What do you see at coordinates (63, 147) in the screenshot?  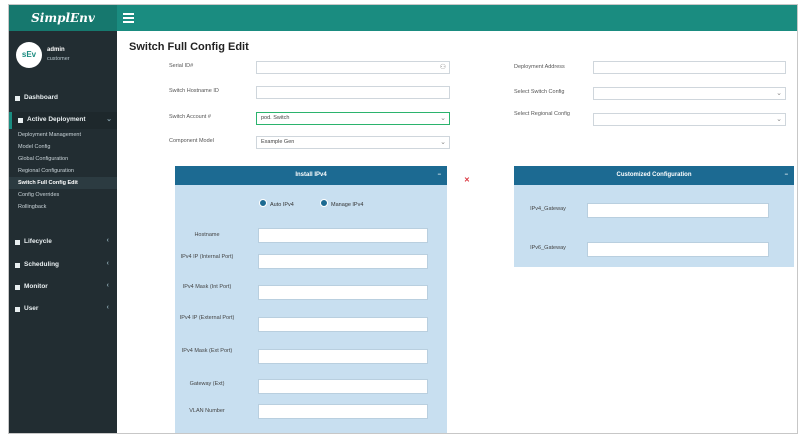 I see `sidebar-subitem-model-config: Model Config` at bounding box center [63, 147].